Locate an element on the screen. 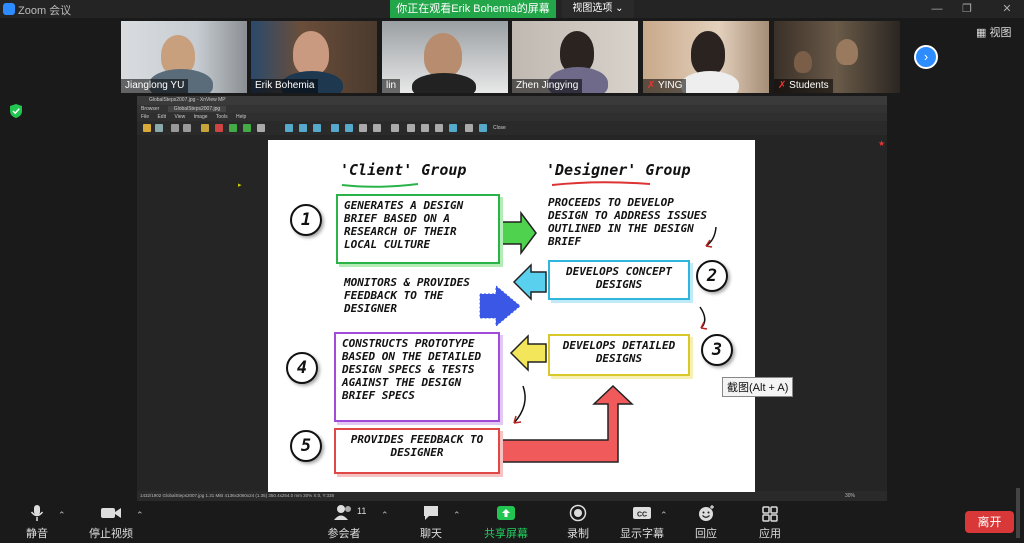  participant-tile: Jianglong YU is located at coordinates (184, 57).